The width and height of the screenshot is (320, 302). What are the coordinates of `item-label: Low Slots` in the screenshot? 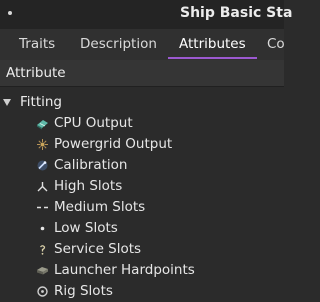 It's located at (86, 228).